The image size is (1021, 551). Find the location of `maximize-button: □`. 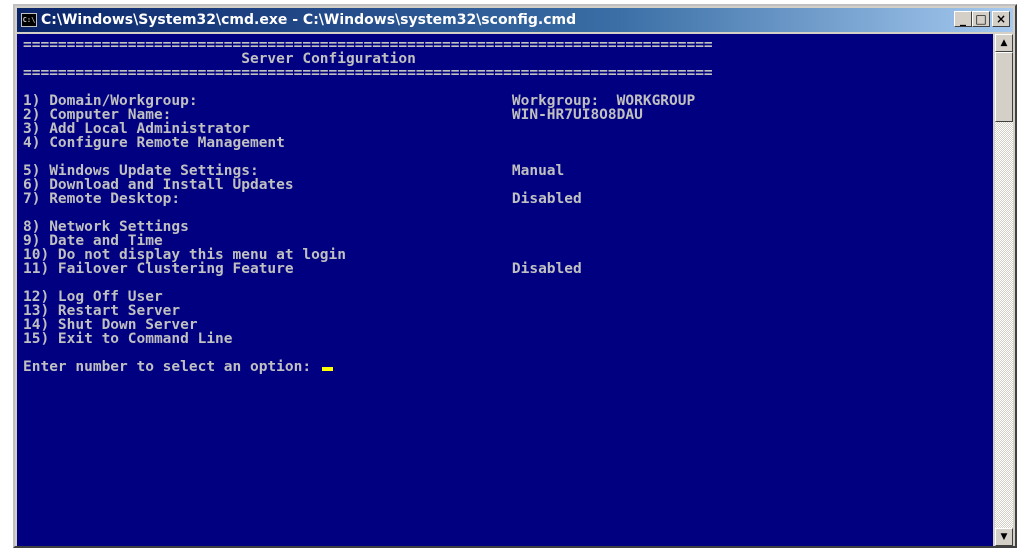

maximize-button: □ is located at coordinates (981, 19).